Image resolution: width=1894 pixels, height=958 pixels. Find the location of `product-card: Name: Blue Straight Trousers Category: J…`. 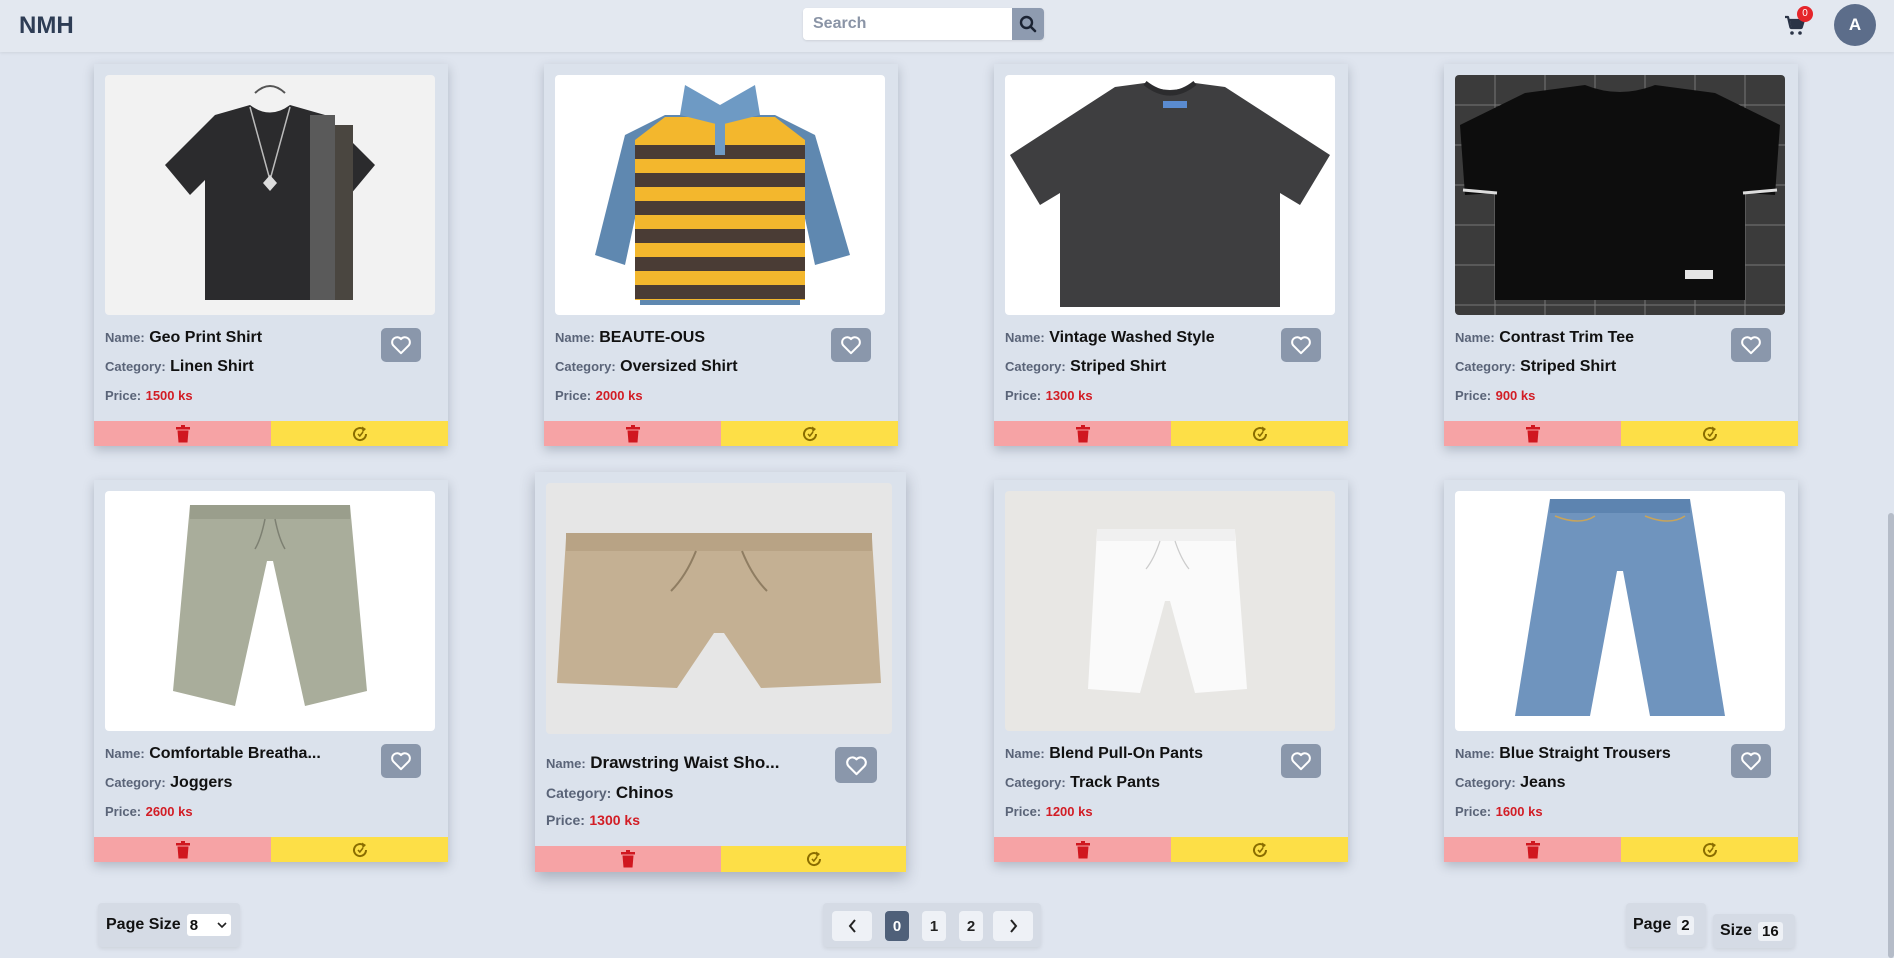

product-card: Name: Blue Straight Trousers Category: J… is located at coordinates (1621, 671).